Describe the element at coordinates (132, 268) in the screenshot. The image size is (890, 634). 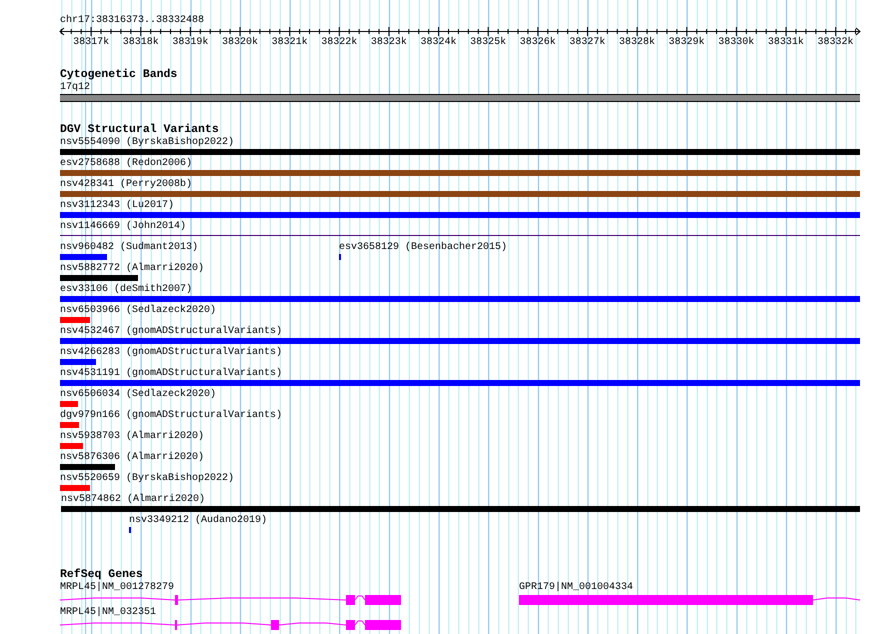
I see `variant-label: nsv5882772 (Almarri2020)` at that location.